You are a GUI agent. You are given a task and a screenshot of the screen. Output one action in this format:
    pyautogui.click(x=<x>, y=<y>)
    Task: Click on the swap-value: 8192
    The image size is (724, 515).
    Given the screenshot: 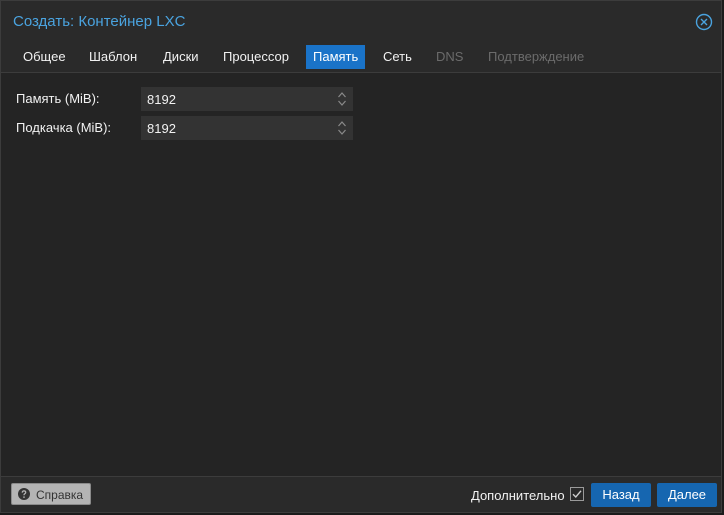 What is the action you would take?
    pyautogui.click(x=161, y=128)
    